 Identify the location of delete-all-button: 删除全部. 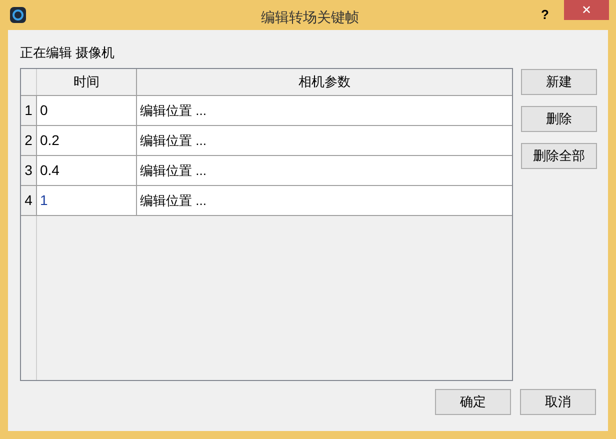
(559, 156).